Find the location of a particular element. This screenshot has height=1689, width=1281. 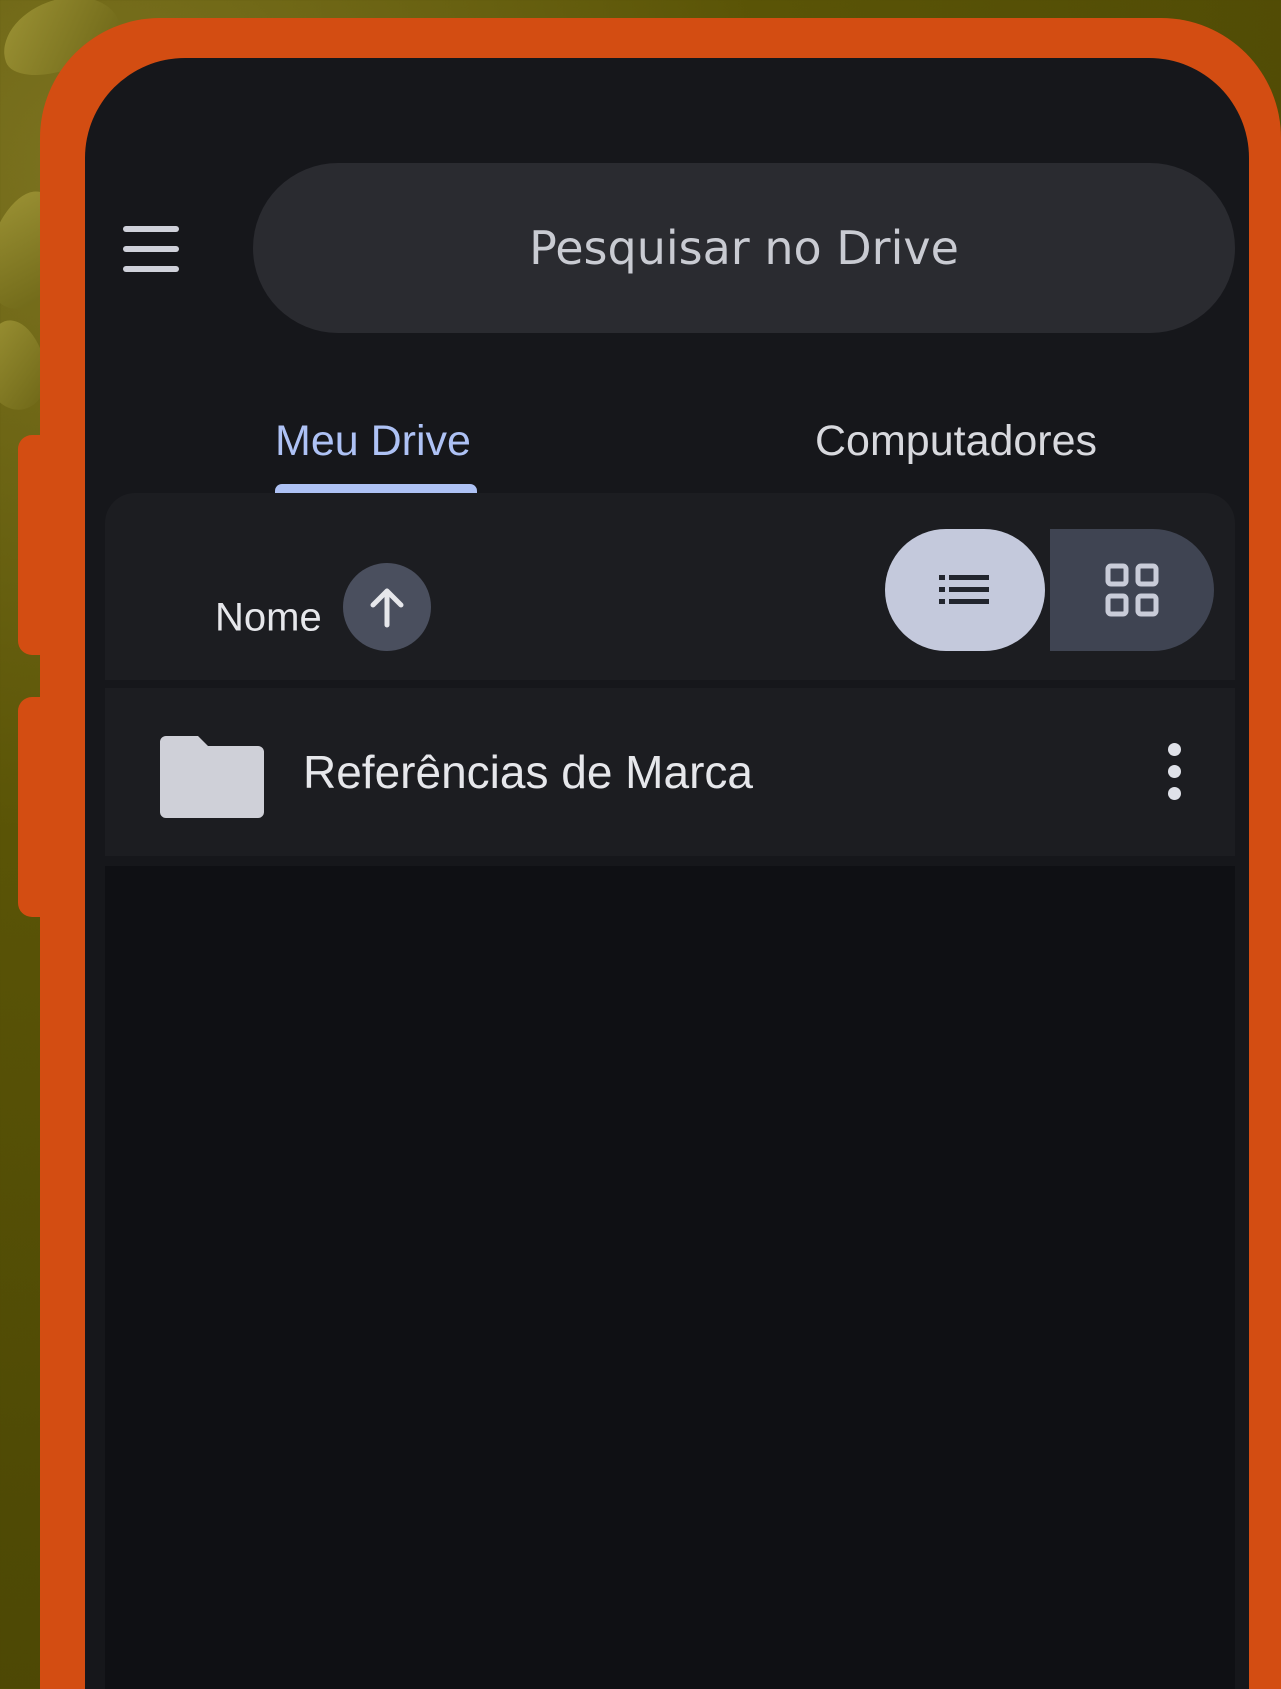

arrow-up-icon is located at coordinates (387, 607).